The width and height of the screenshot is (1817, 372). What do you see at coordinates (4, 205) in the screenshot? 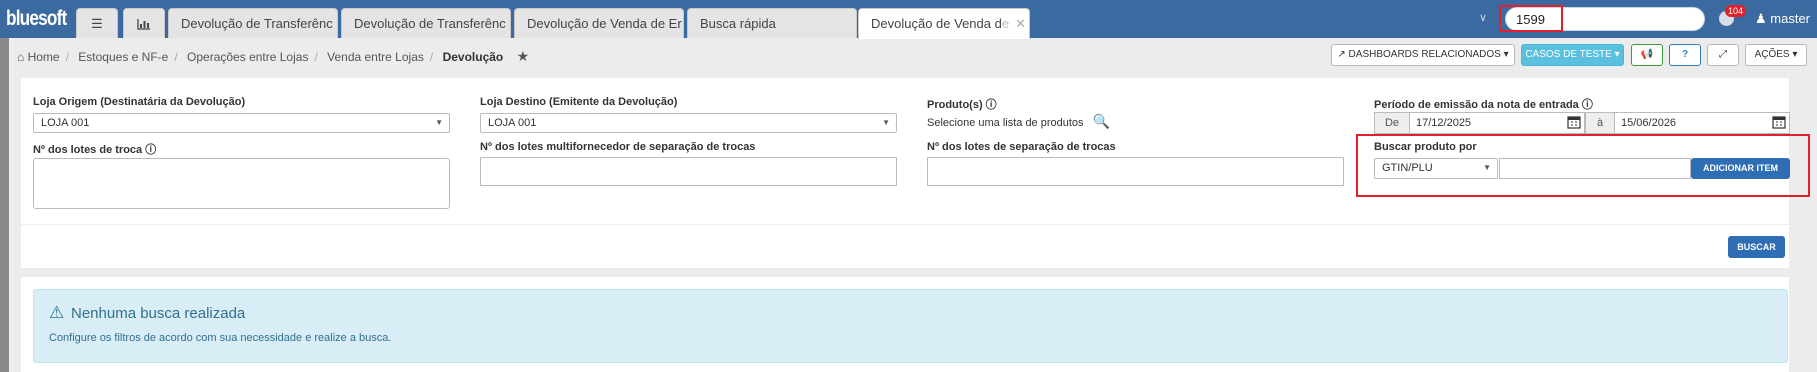
I see `sidebar-strip` at bounding box center [4, 205].